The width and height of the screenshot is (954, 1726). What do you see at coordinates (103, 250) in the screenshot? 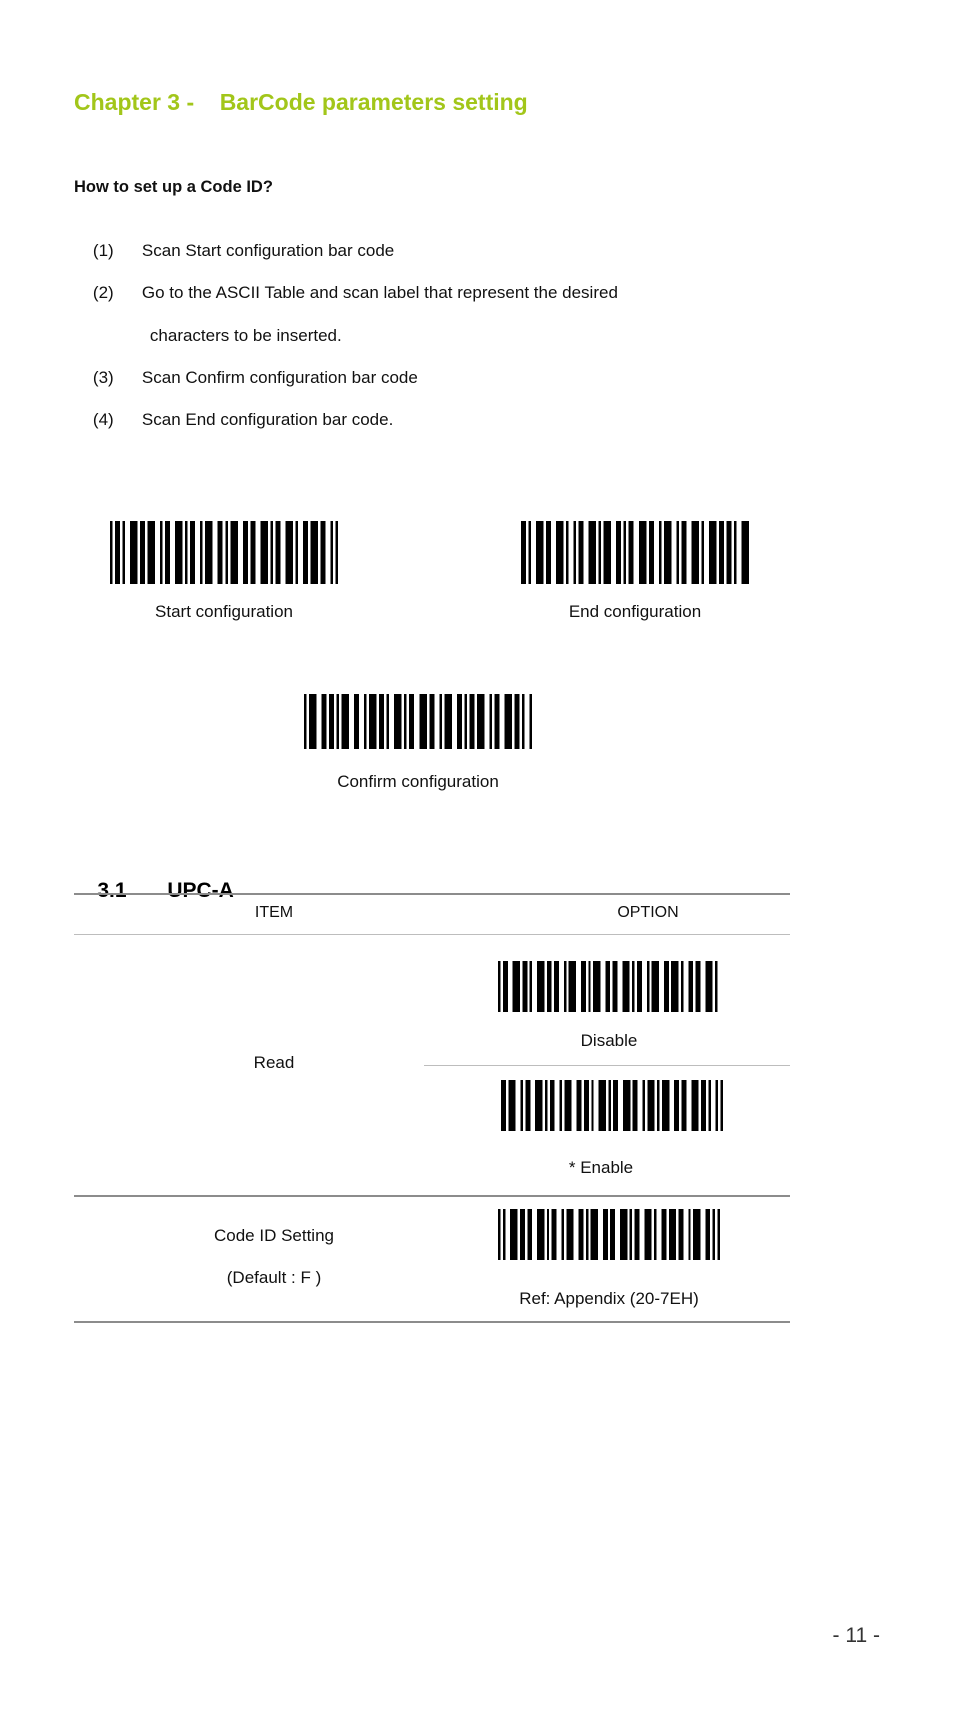
I see `step-number: (1)` at bounding box center [103, 250].